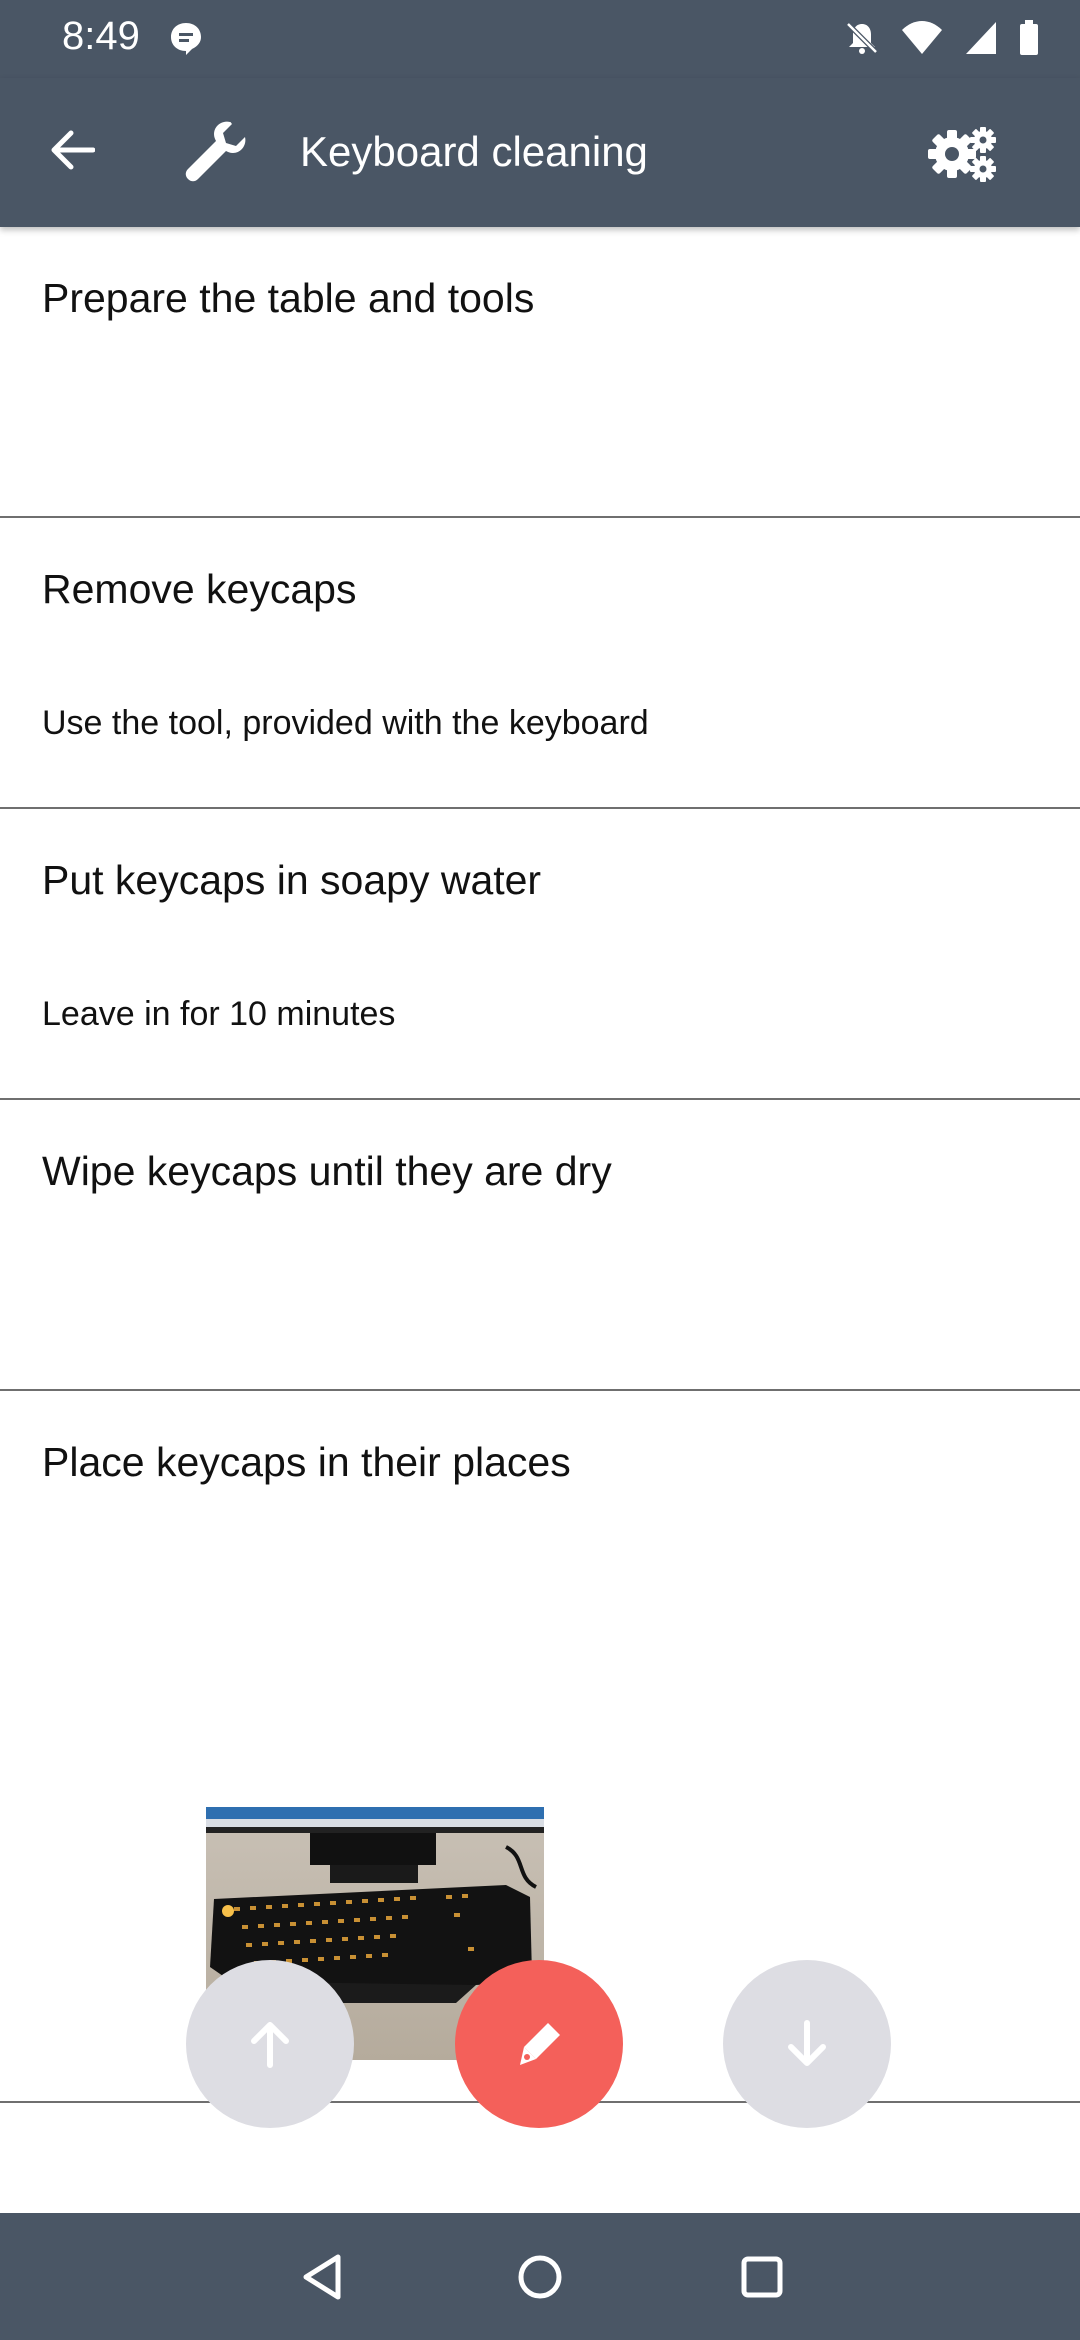  I want to click on cell-signal-icon, so click(981, 38).